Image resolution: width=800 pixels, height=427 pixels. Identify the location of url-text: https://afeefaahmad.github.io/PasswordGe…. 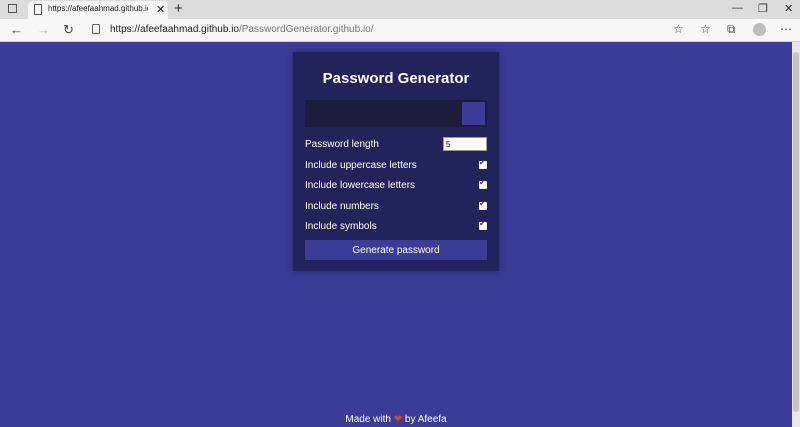
(242, 29).